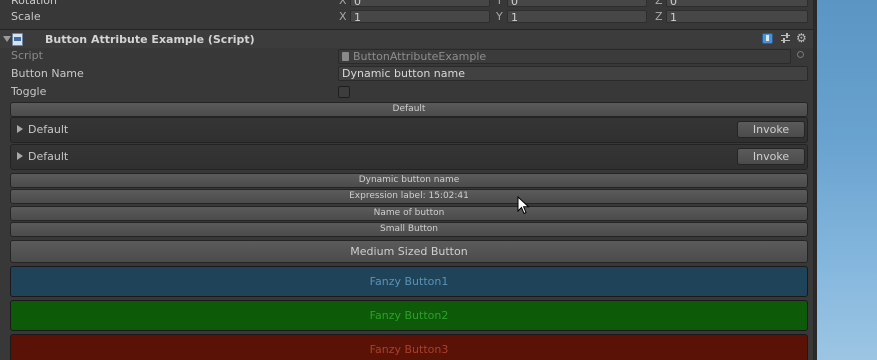  What do you see at coordinates (344, 92) in the screenshot?
I see `toggle-checkbox` at bounding box center [344, 92].